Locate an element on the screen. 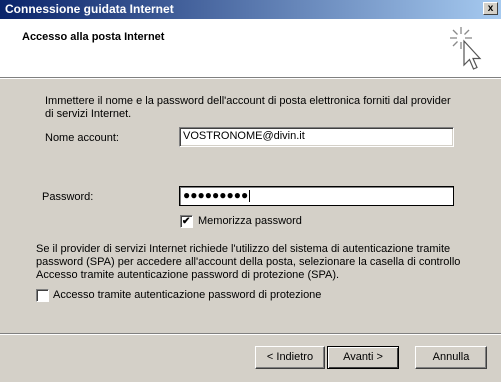 Image resolution: width=501 pixels, height=382 pixels. account-name-value: VOSTRONOME@divin.it is located at coordinates (244, 136).